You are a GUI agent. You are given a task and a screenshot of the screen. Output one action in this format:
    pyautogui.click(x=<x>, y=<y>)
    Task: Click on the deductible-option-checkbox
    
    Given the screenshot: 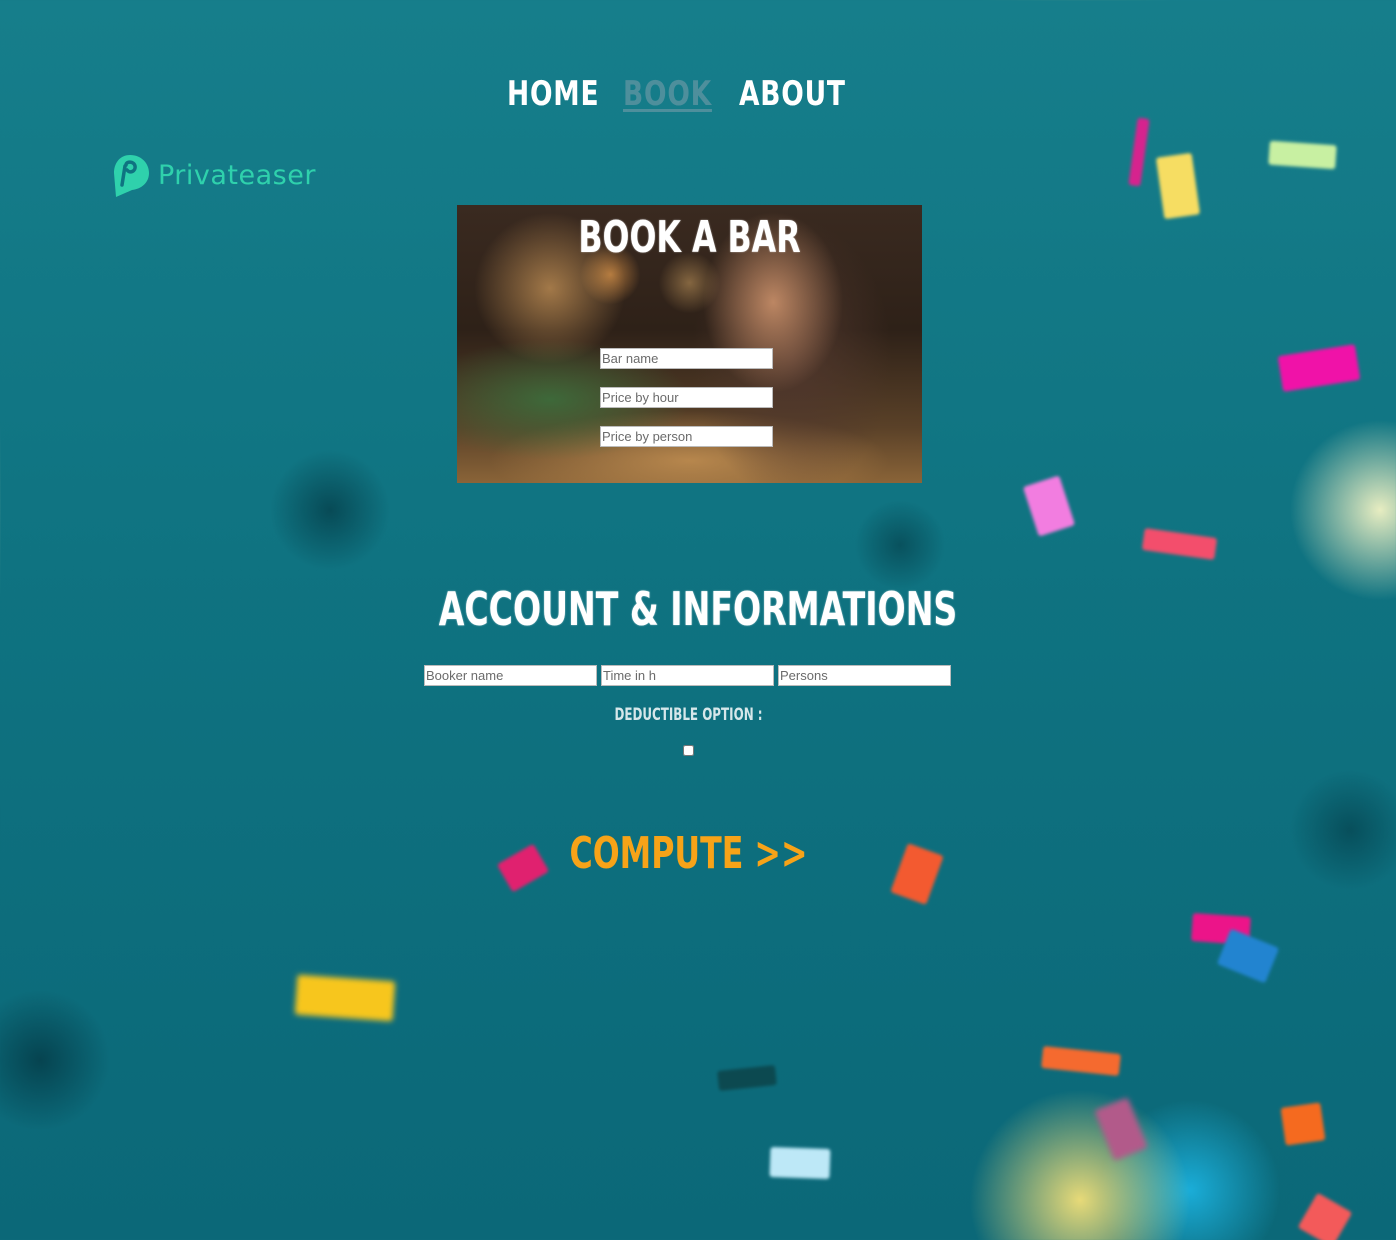 What is the action you would take?
    pyautogui.click(x=688, y=750)
    